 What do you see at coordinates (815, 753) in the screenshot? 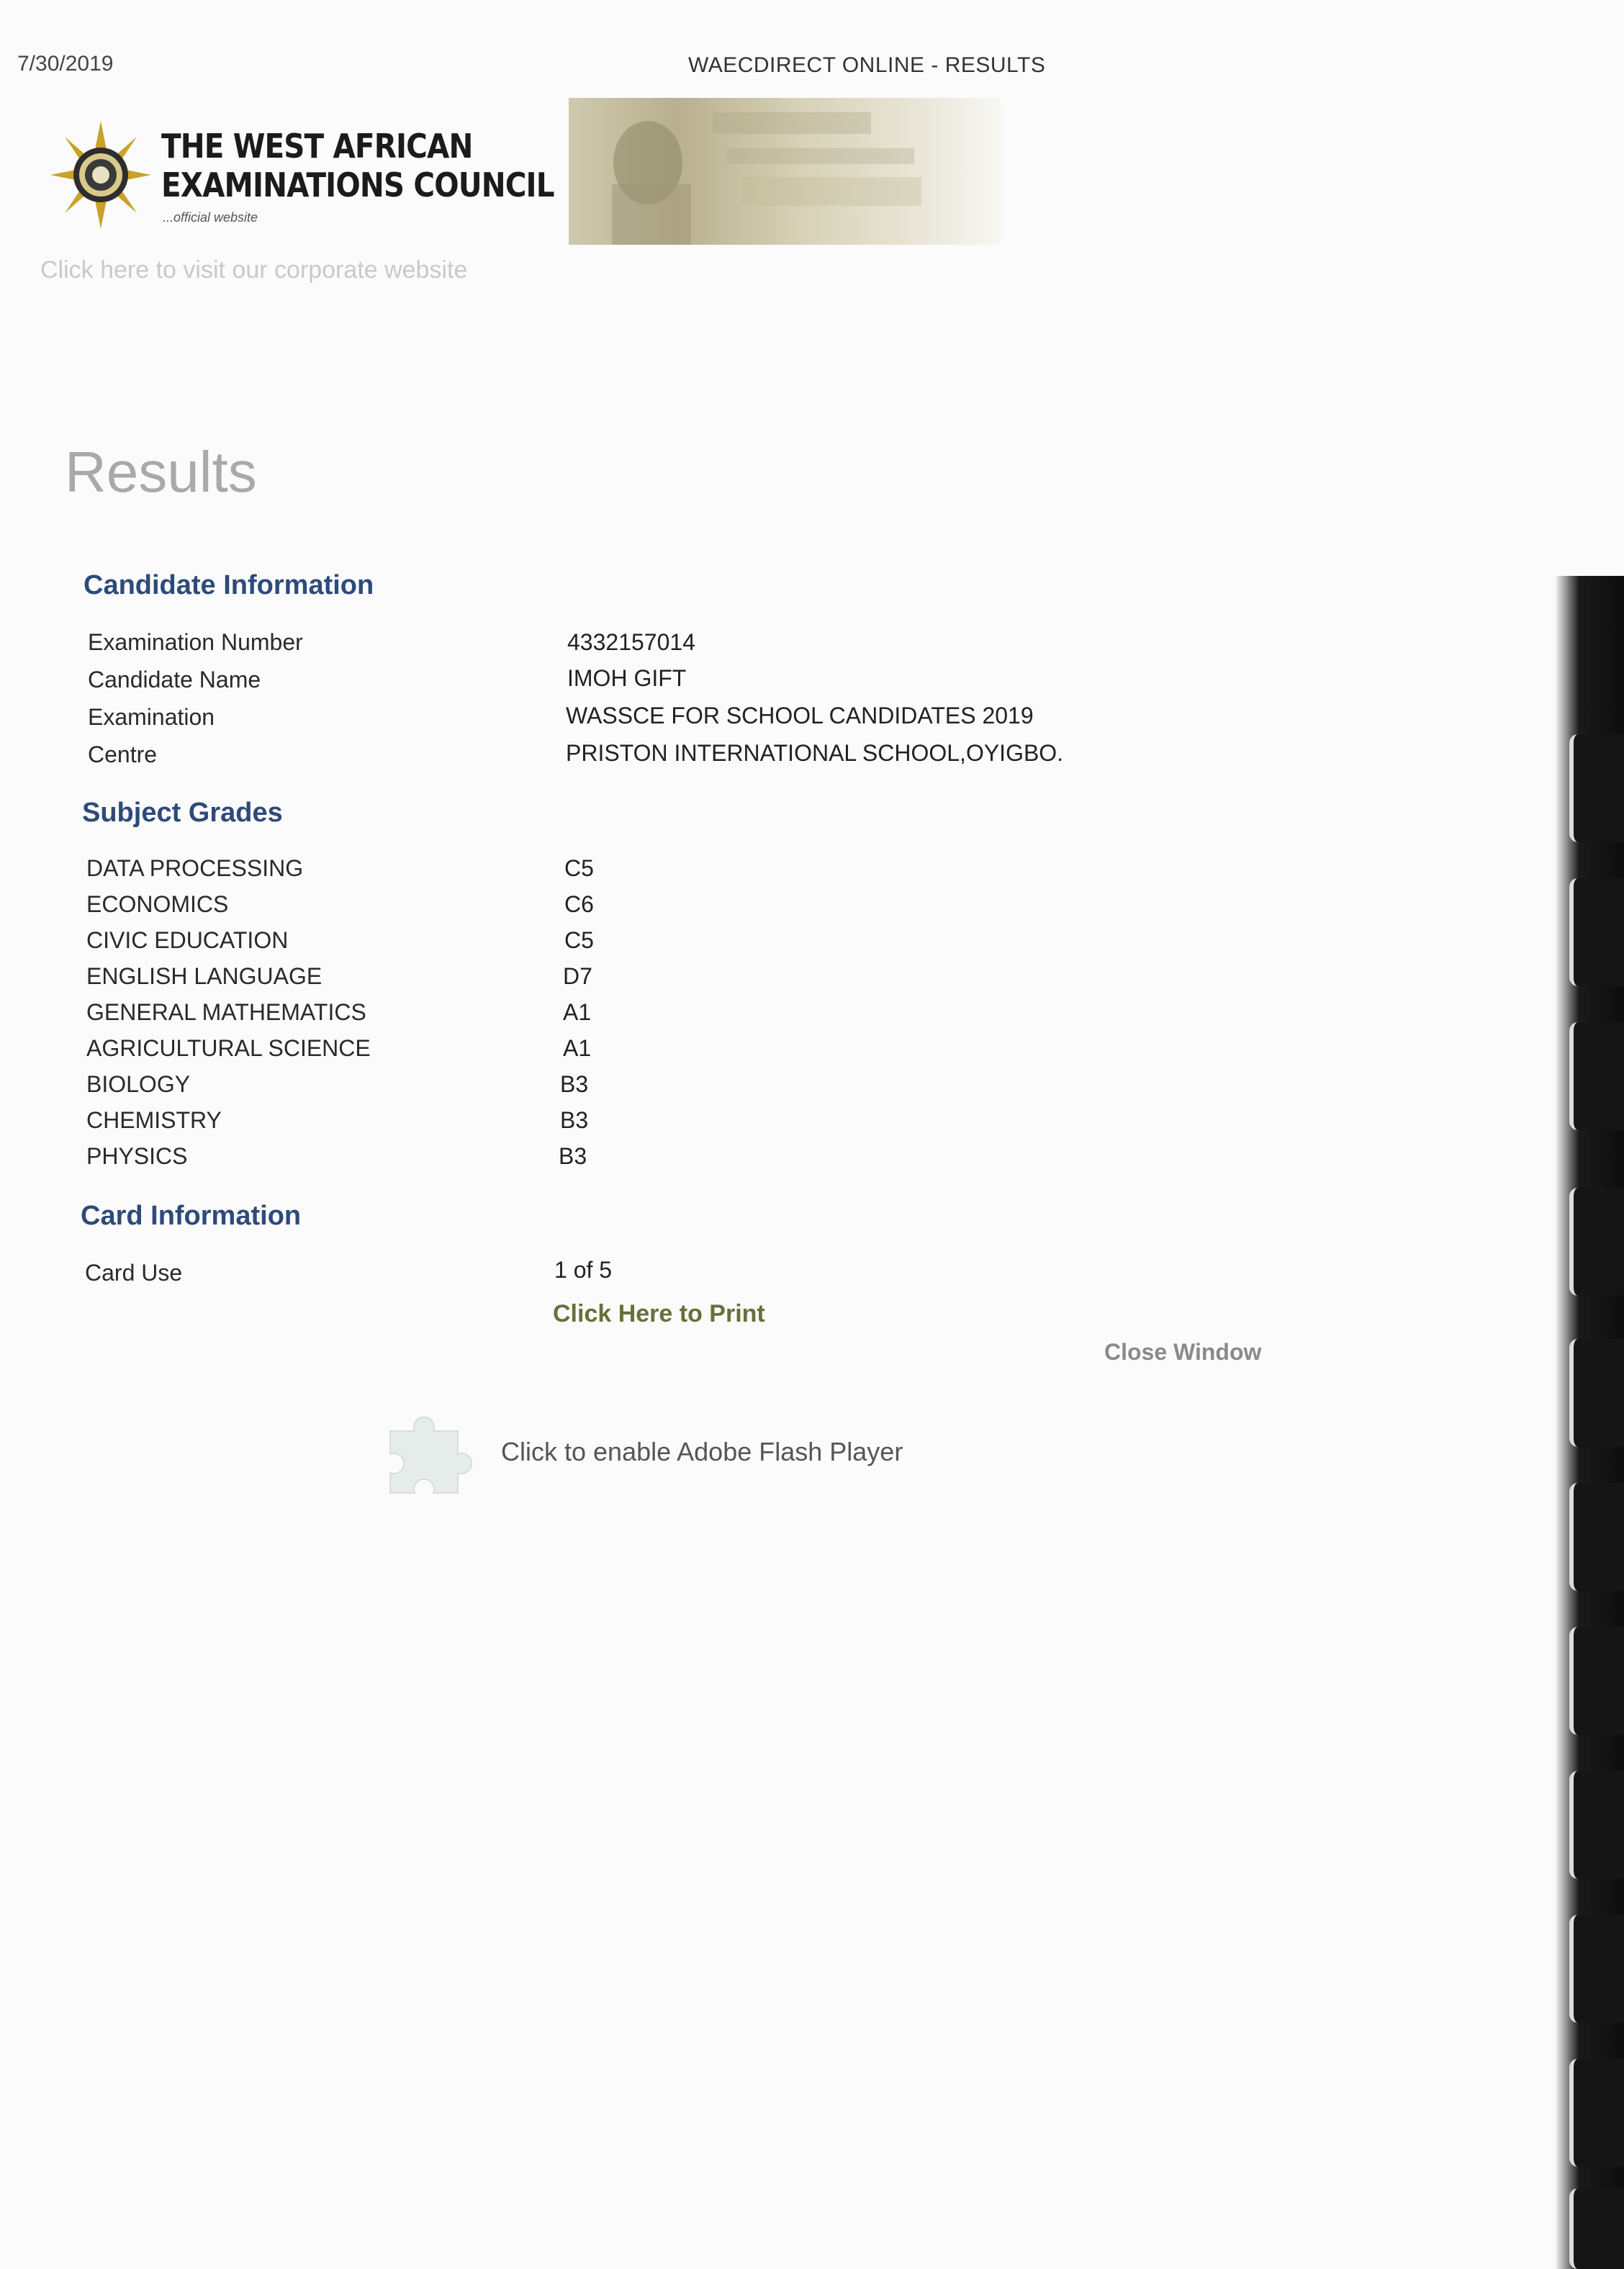
I see `centre-value: PRISTON INTERNATIONAL SCHOOL,OYIGBO.` at bounding box center [815, 753].